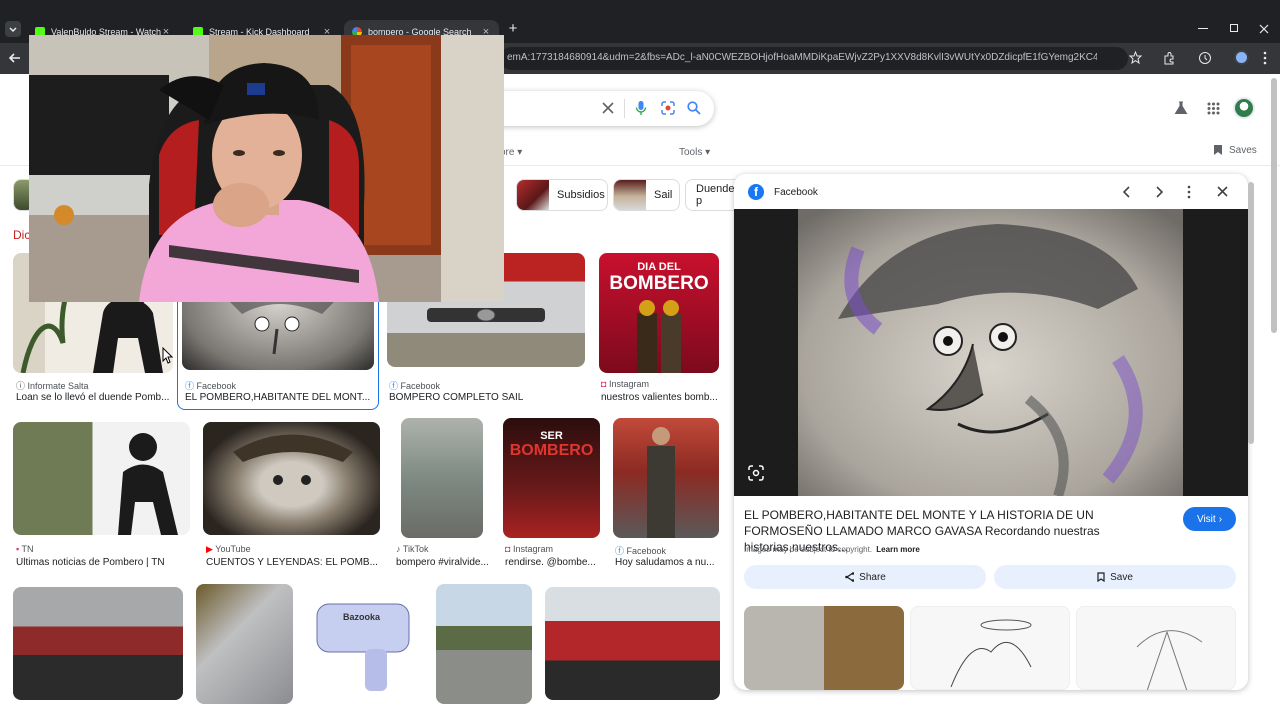  Describe the element at coordinates (663, 195) in the screenshot. I see `chip-label: Sail` at that location.